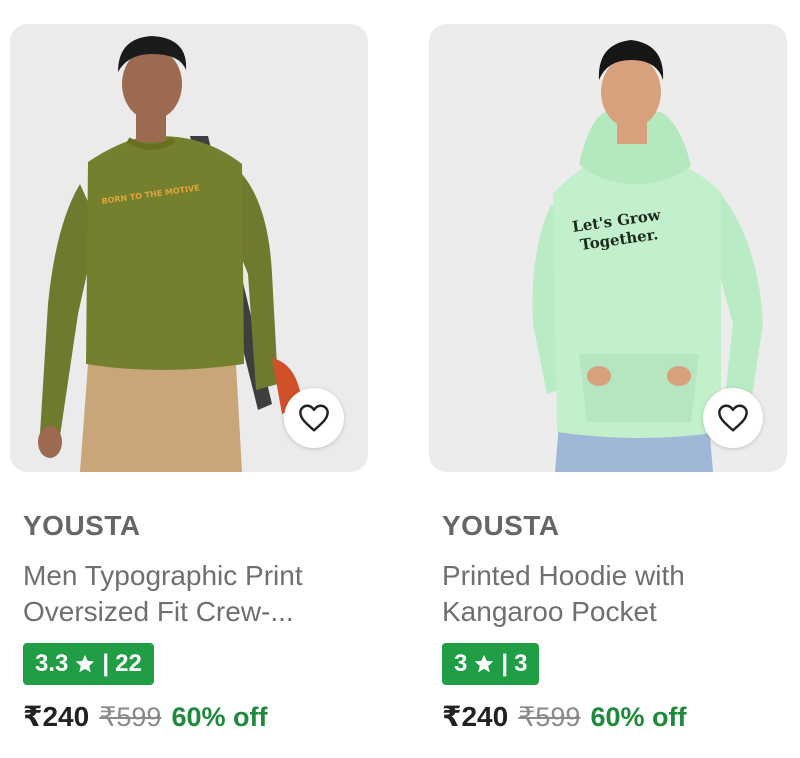 Image resolution: width=800 pixels, height=758 pixels. What do you see at coordinates (563, 575) in the screenshot?
I see `title-line: Printed Hoodie with` at bounding box center [563, 575].